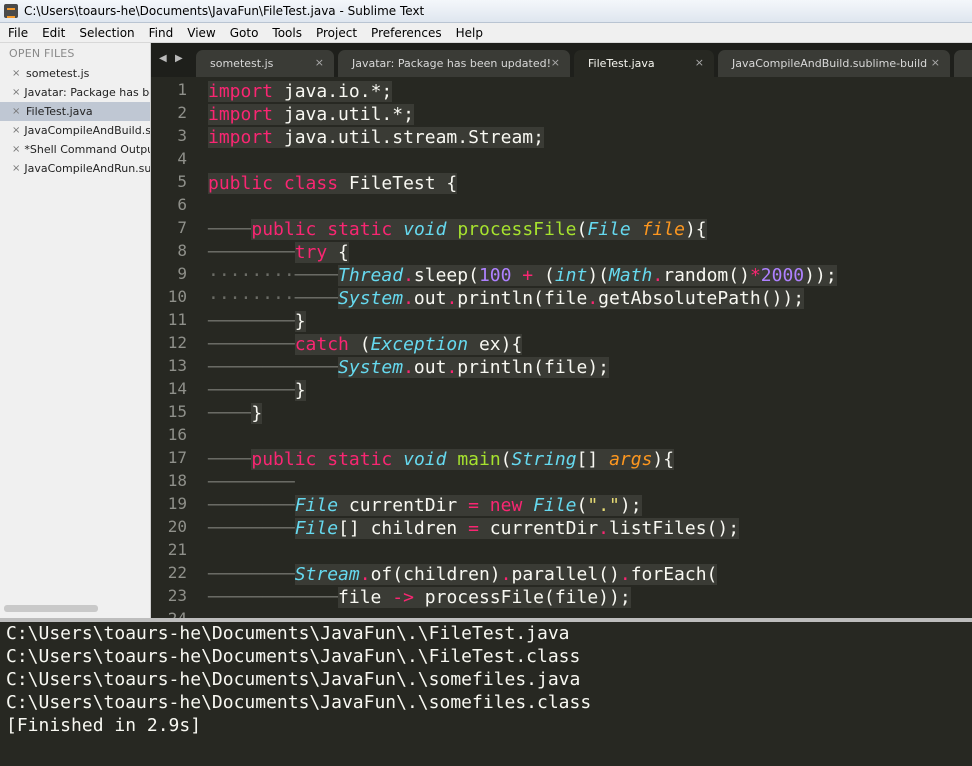 This screenshot has height=766, width=972. Describe the element at coordinates (177, 549) in the screenshot. I see `line-number: 21` at that location.